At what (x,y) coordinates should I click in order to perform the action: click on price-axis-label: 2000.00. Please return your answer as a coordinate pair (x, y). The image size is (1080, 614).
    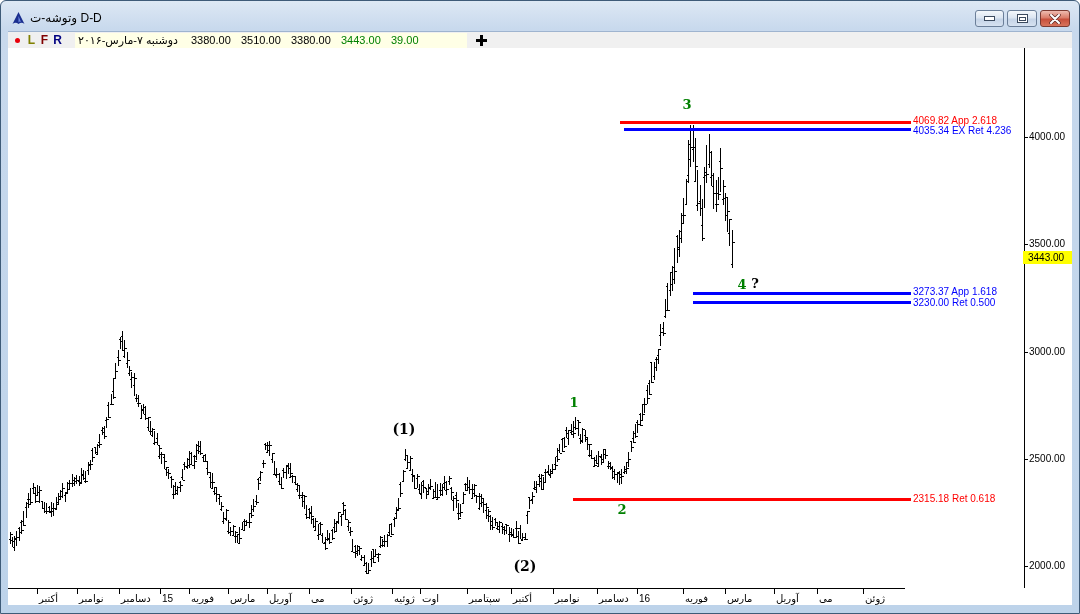
    Looking at the image, I should click on (1047, 566).